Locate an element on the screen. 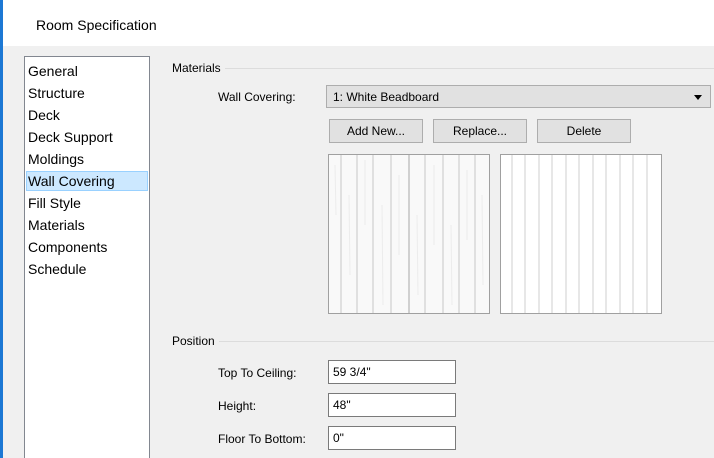 The width and height of the screenshot is (714, 458). delete-button: Delete is located at coordinates (584, 131).